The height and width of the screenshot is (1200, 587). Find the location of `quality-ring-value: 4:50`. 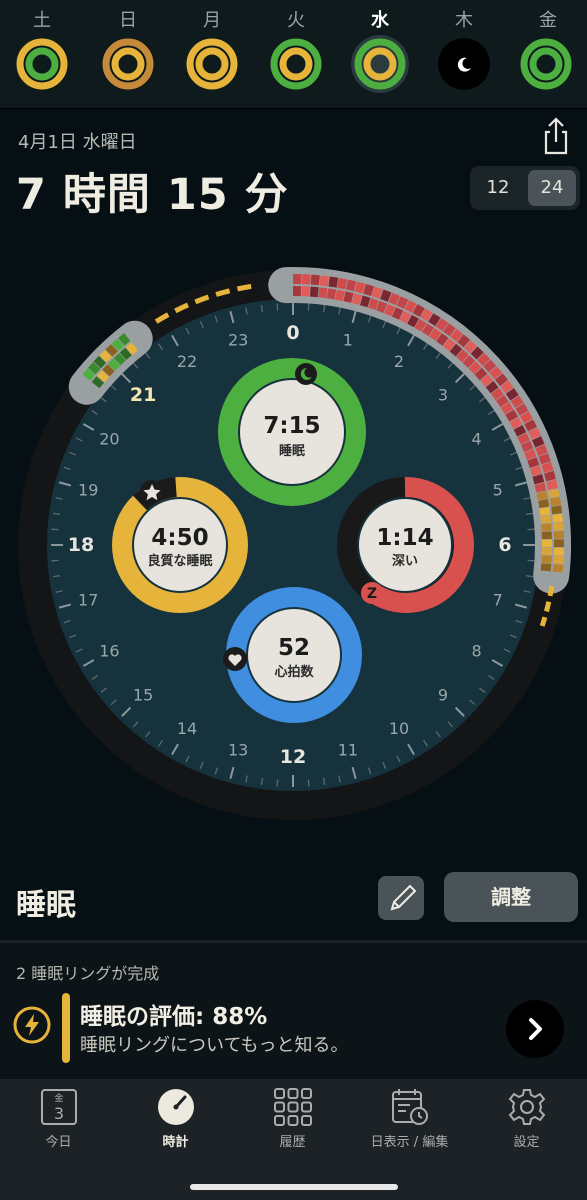

quality-ring-value: 4:50 is located at coordinates (179, 538).